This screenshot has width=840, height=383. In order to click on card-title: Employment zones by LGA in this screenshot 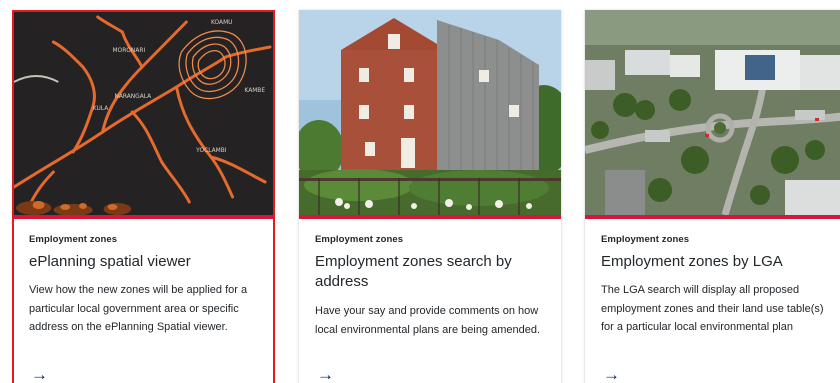, I will do `click(716, 262)`.